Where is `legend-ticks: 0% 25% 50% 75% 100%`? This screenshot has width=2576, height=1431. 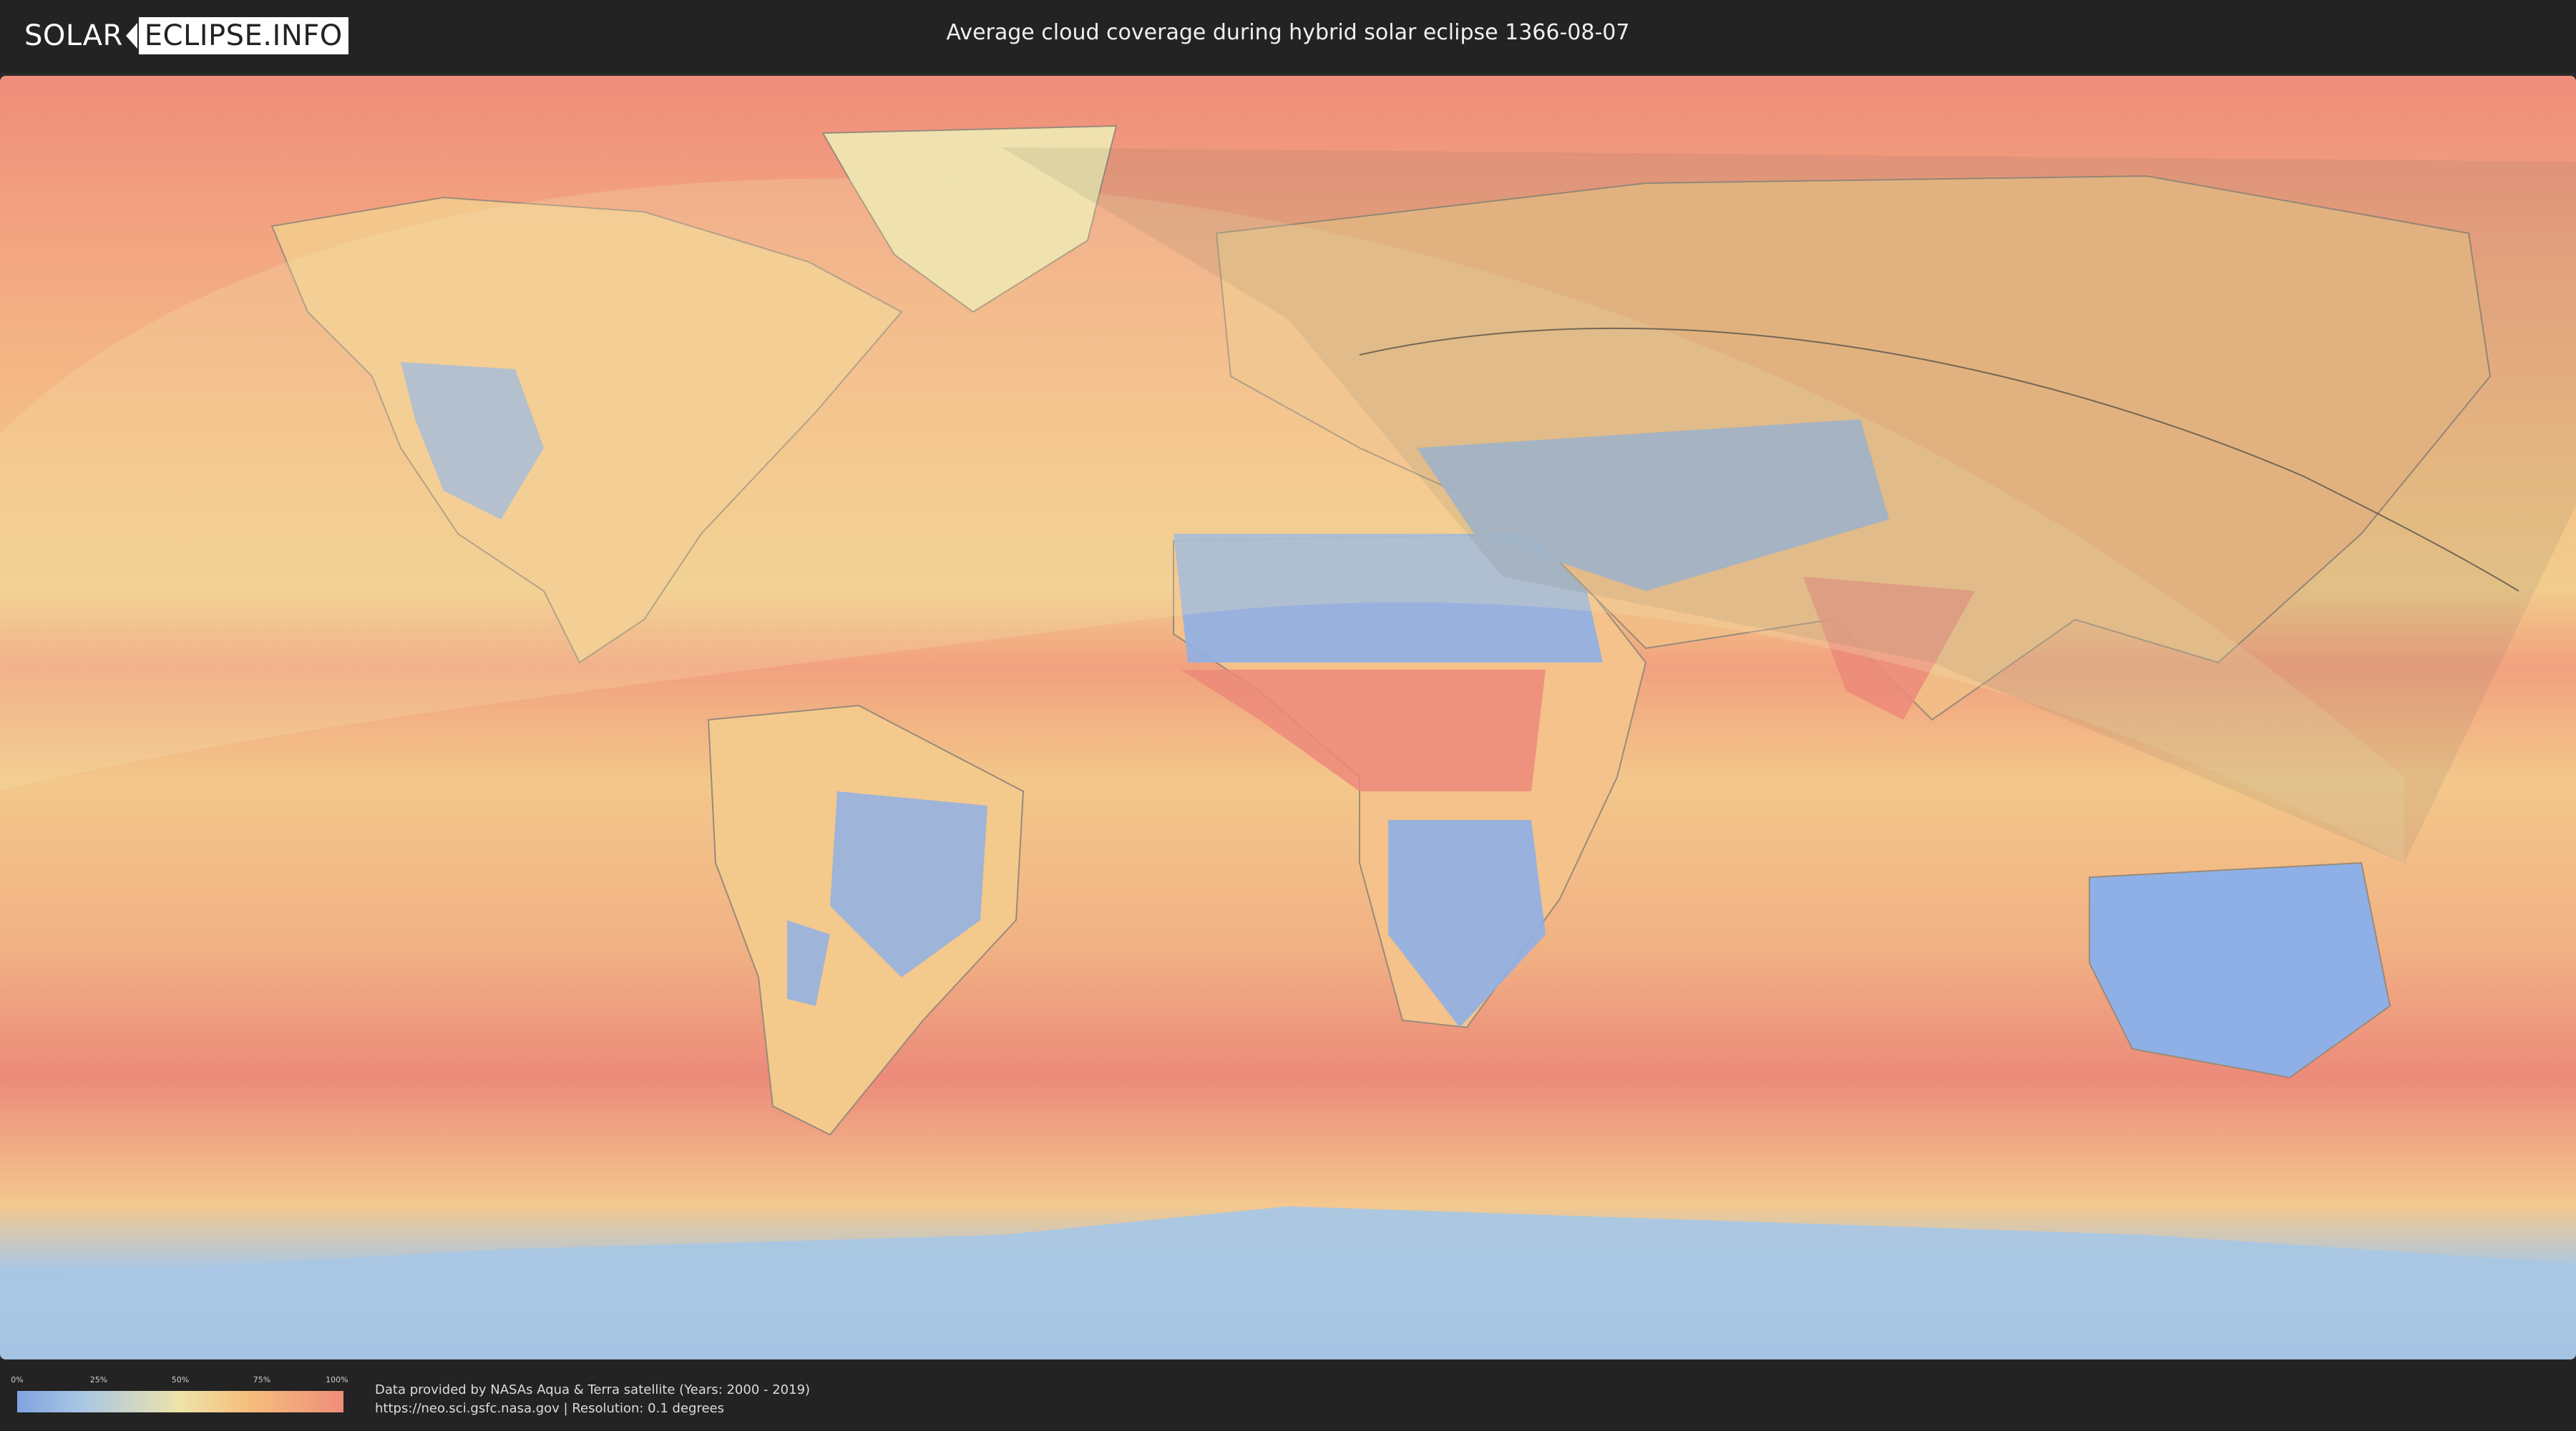
legend-ticks: 0% 25% 50% 75% 100% is located at coordinates (179, 1381).